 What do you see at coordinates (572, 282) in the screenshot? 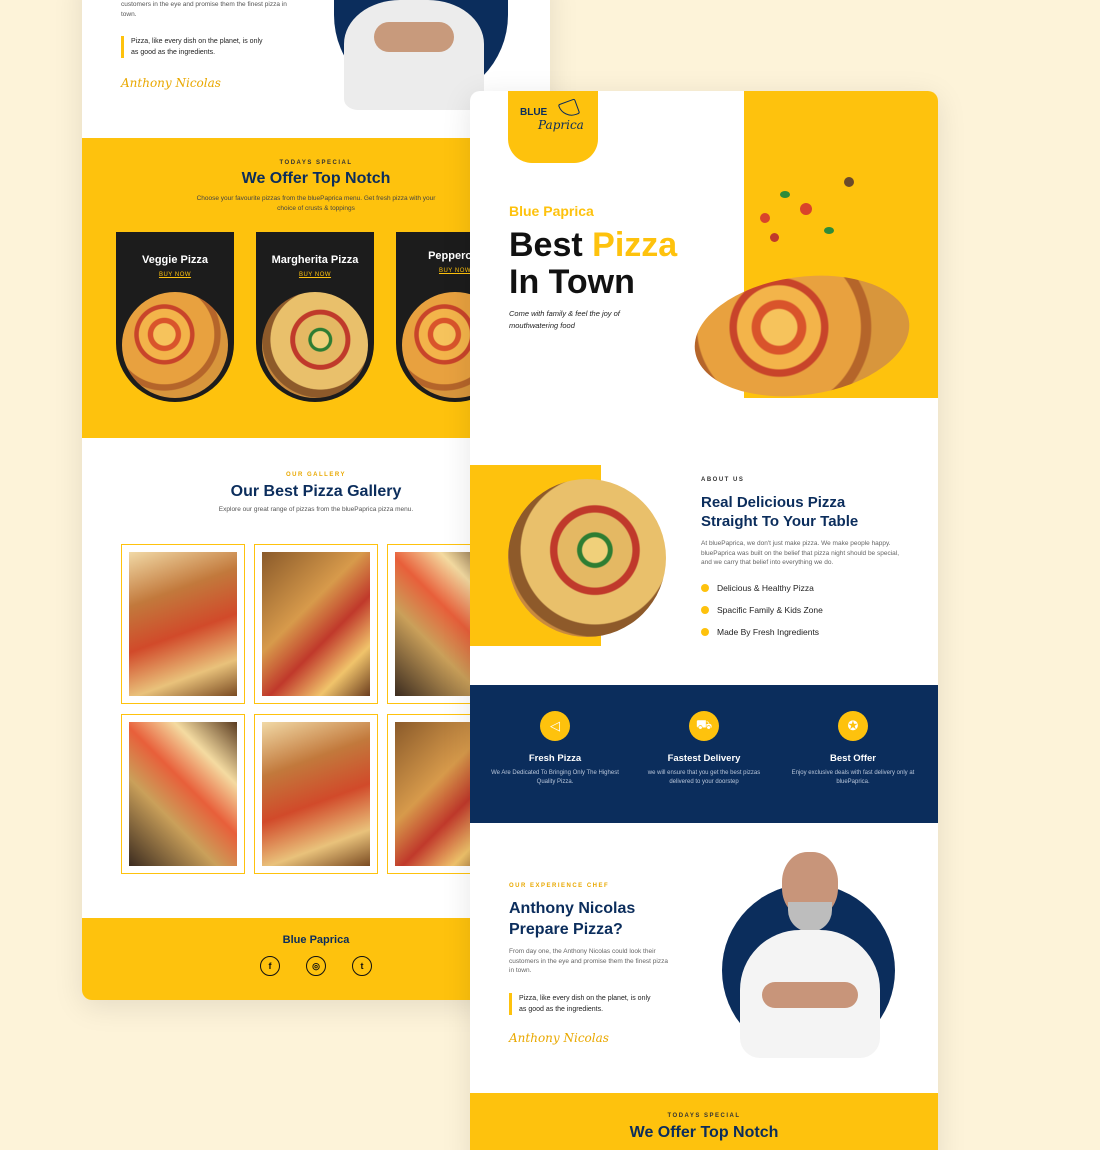
I see `hero-title-in-town: In Town` at bounding box center [572, 282].